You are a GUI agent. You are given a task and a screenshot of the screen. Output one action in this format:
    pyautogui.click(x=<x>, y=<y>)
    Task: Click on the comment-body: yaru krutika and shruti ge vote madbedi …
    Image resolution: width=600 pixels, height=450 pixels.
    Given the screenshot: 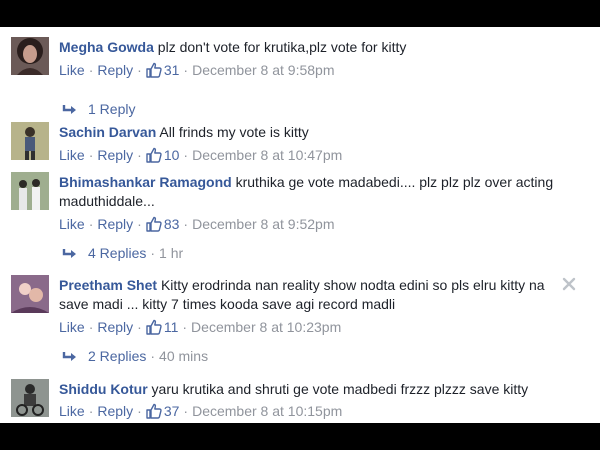 What is the action you would take?
    pyautogui.click(x=340, y=389)
    